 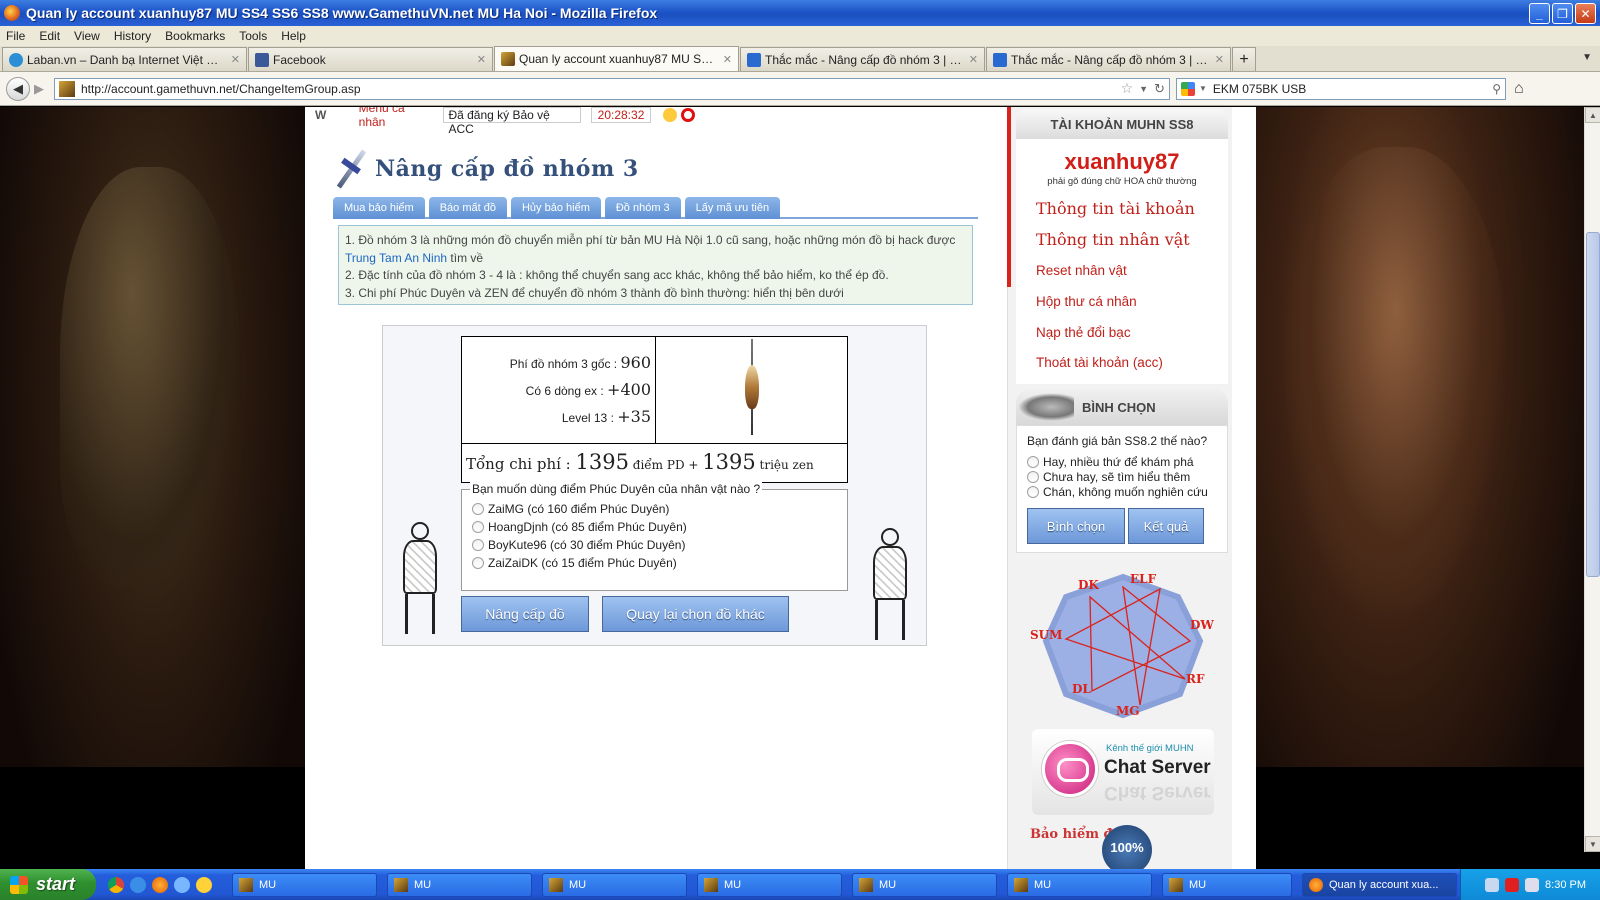 I want to click on vote-result-button: Kết quả, so click(x=1166, y=526).